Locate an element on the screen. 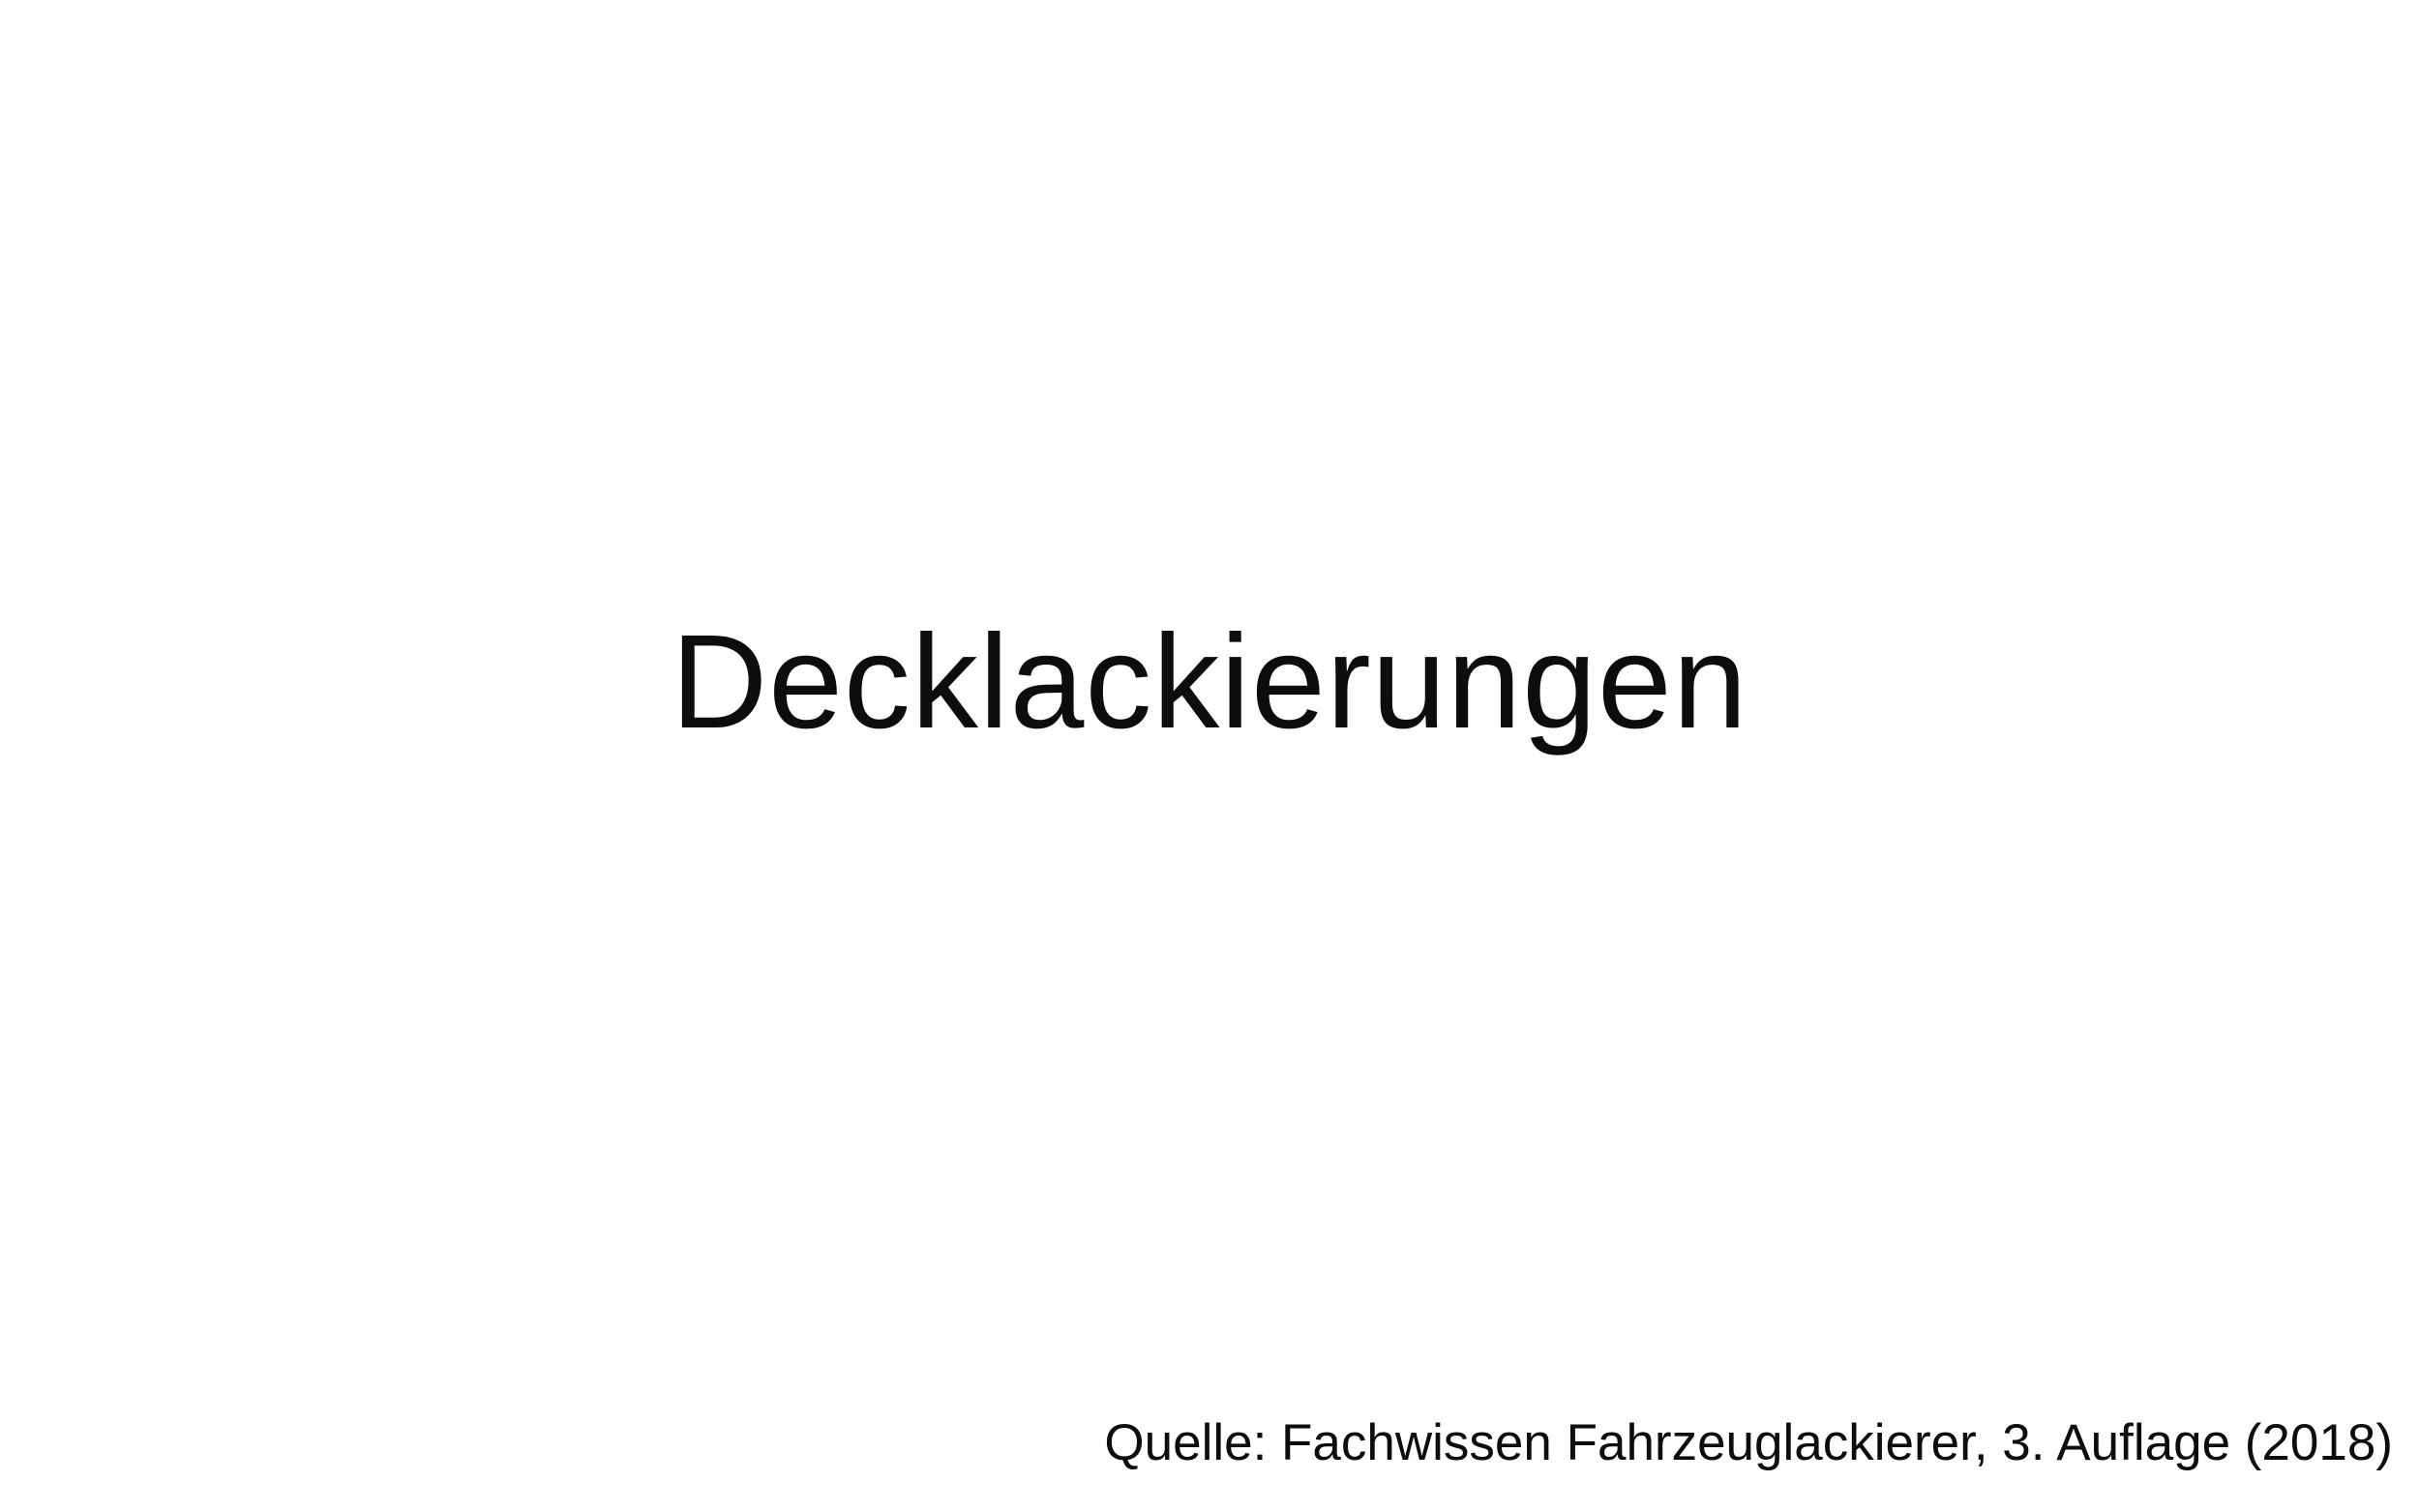 This screenshot has width=2419, height=1512. slide-title: Decklackierungen is located at coordinates (1209, 682).